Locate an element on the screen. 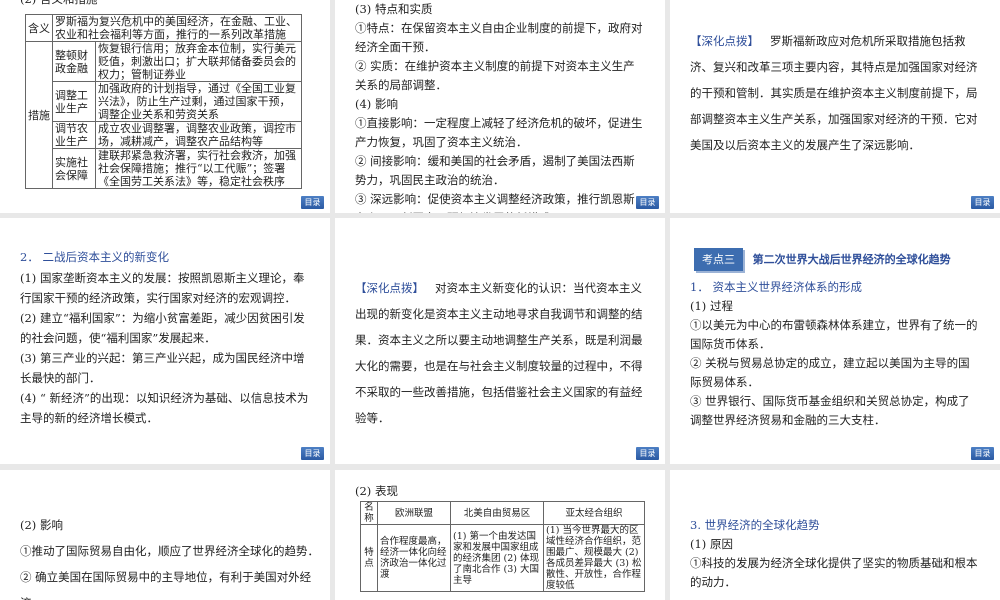 Image resolution: width=1000 pixels, height=600 pixels. table-header: 欧洲联盟 is located at coordinates (414, 513).